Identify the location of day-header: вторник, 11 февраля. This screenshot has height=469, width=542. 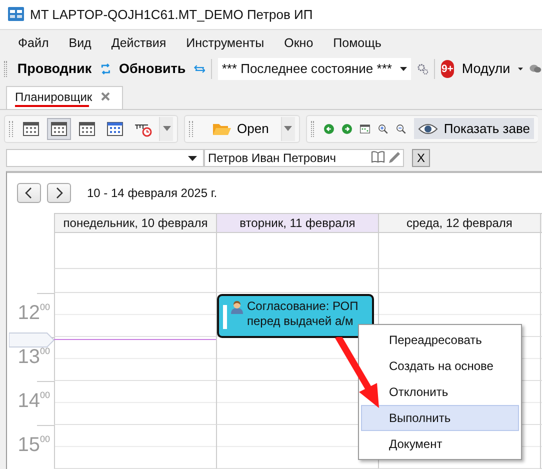
(297, 223).